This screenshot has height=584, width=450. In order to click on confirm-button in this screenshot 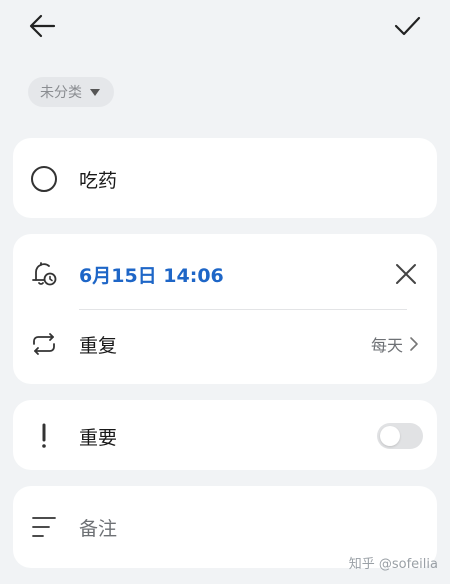, I will do `click(407, 26)`.